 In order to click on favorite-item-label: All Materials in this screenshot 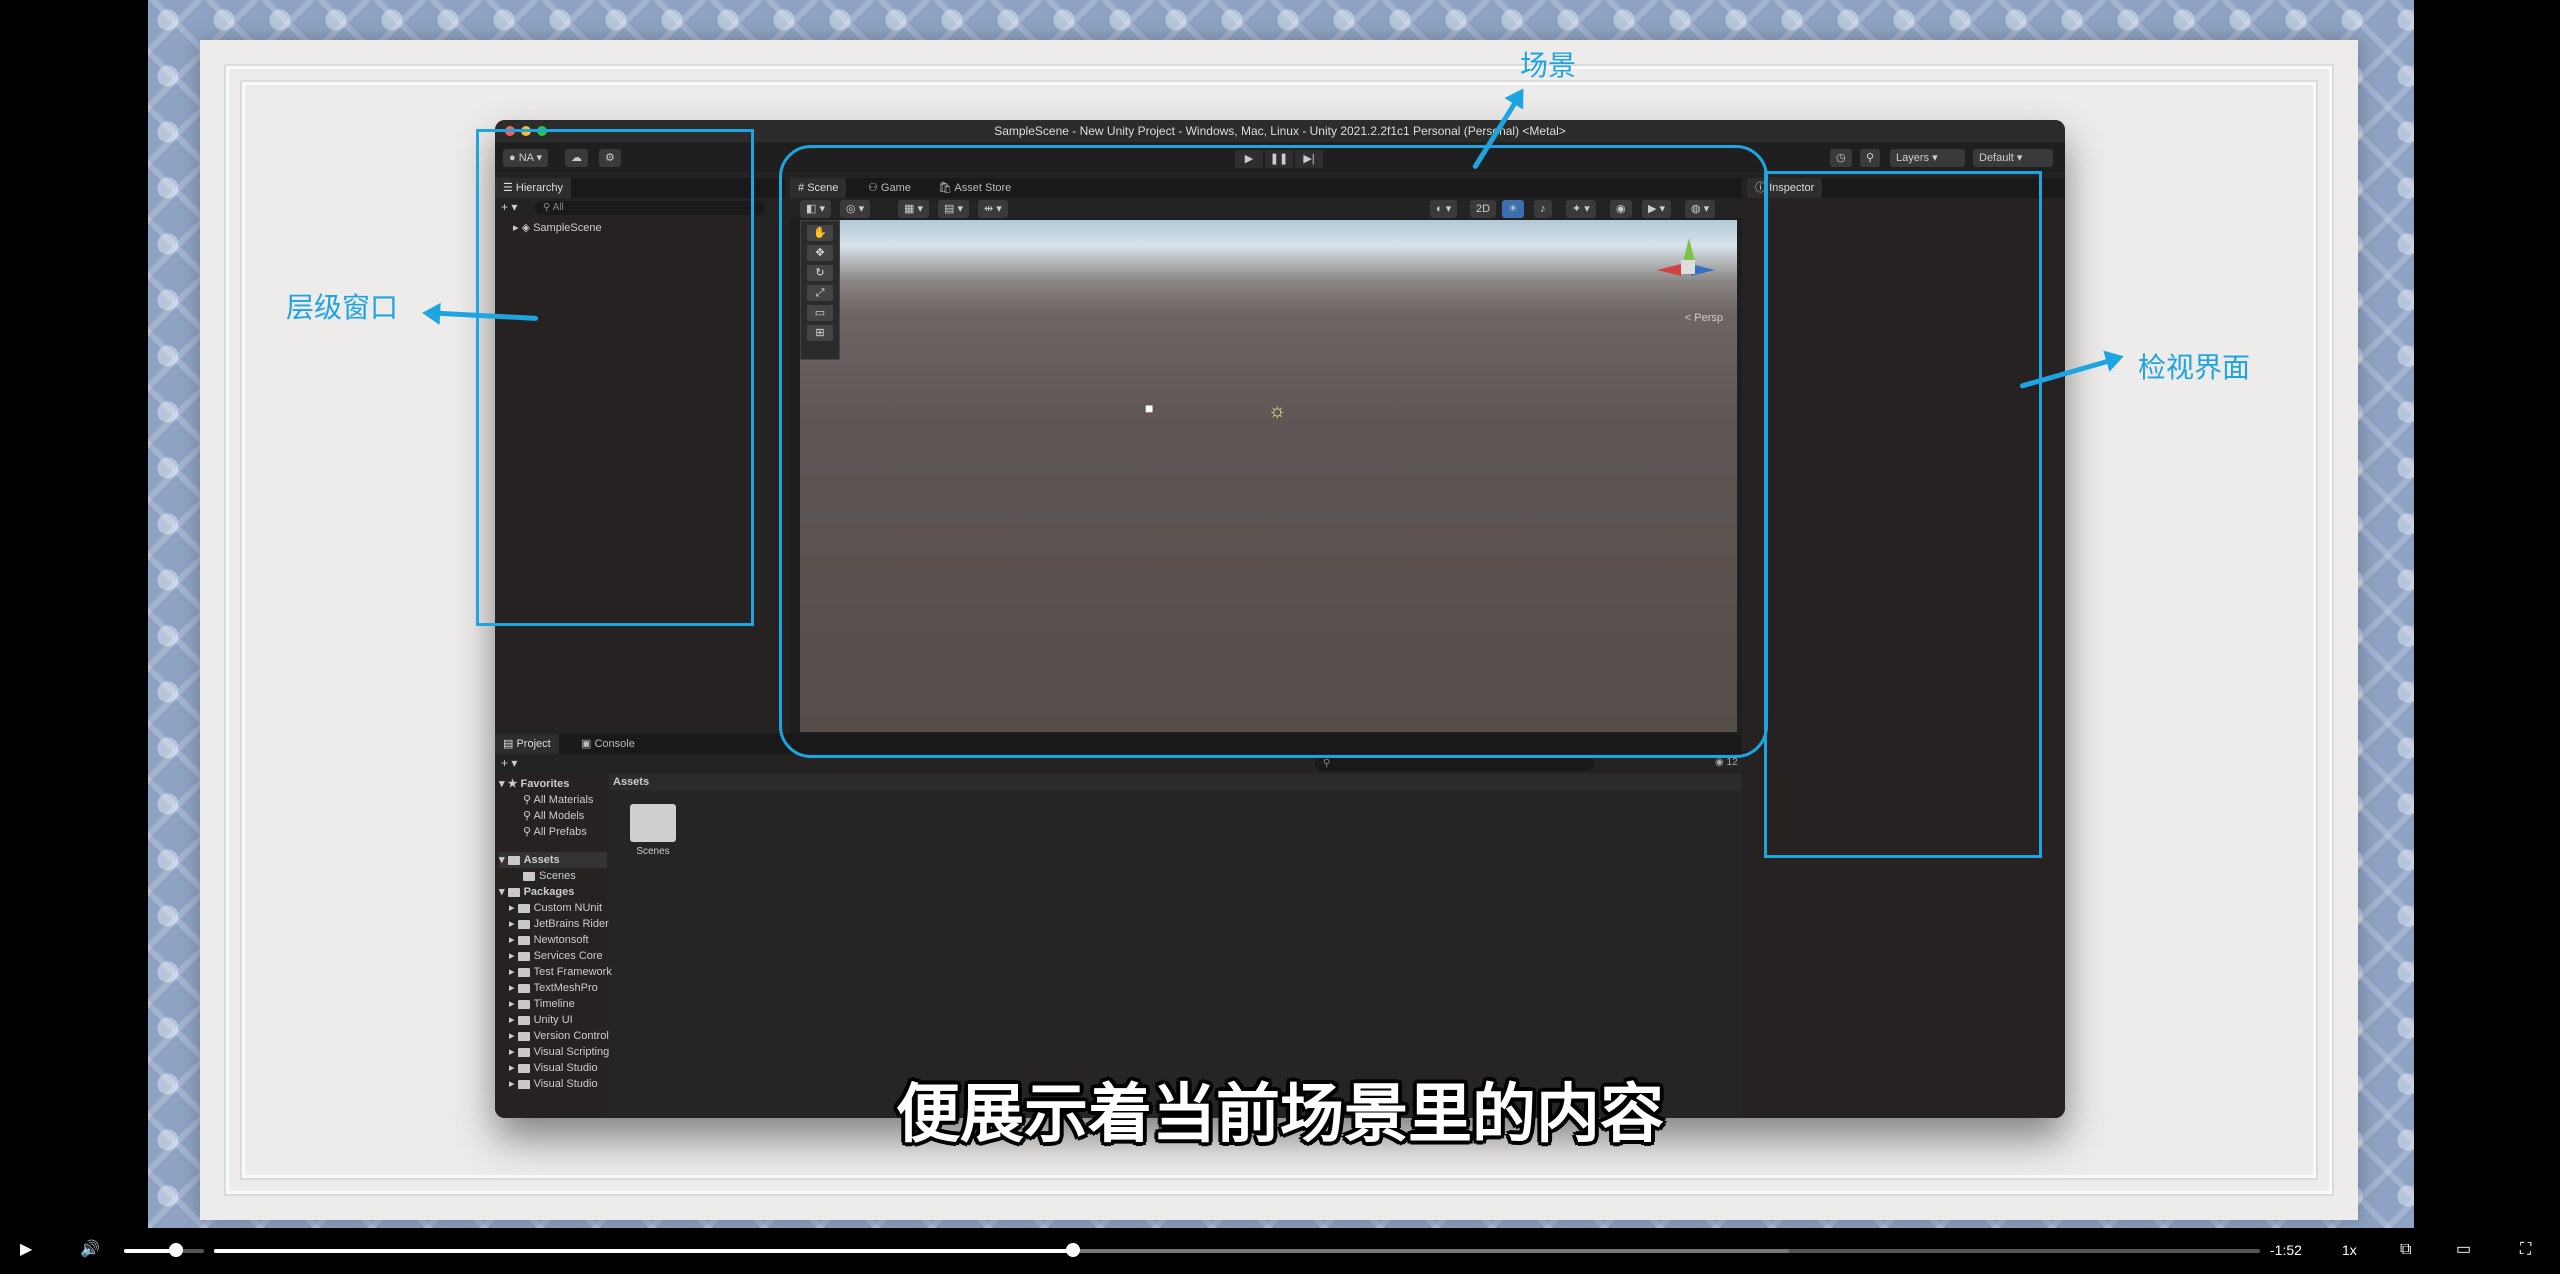, I will do `click(563, 800)`.